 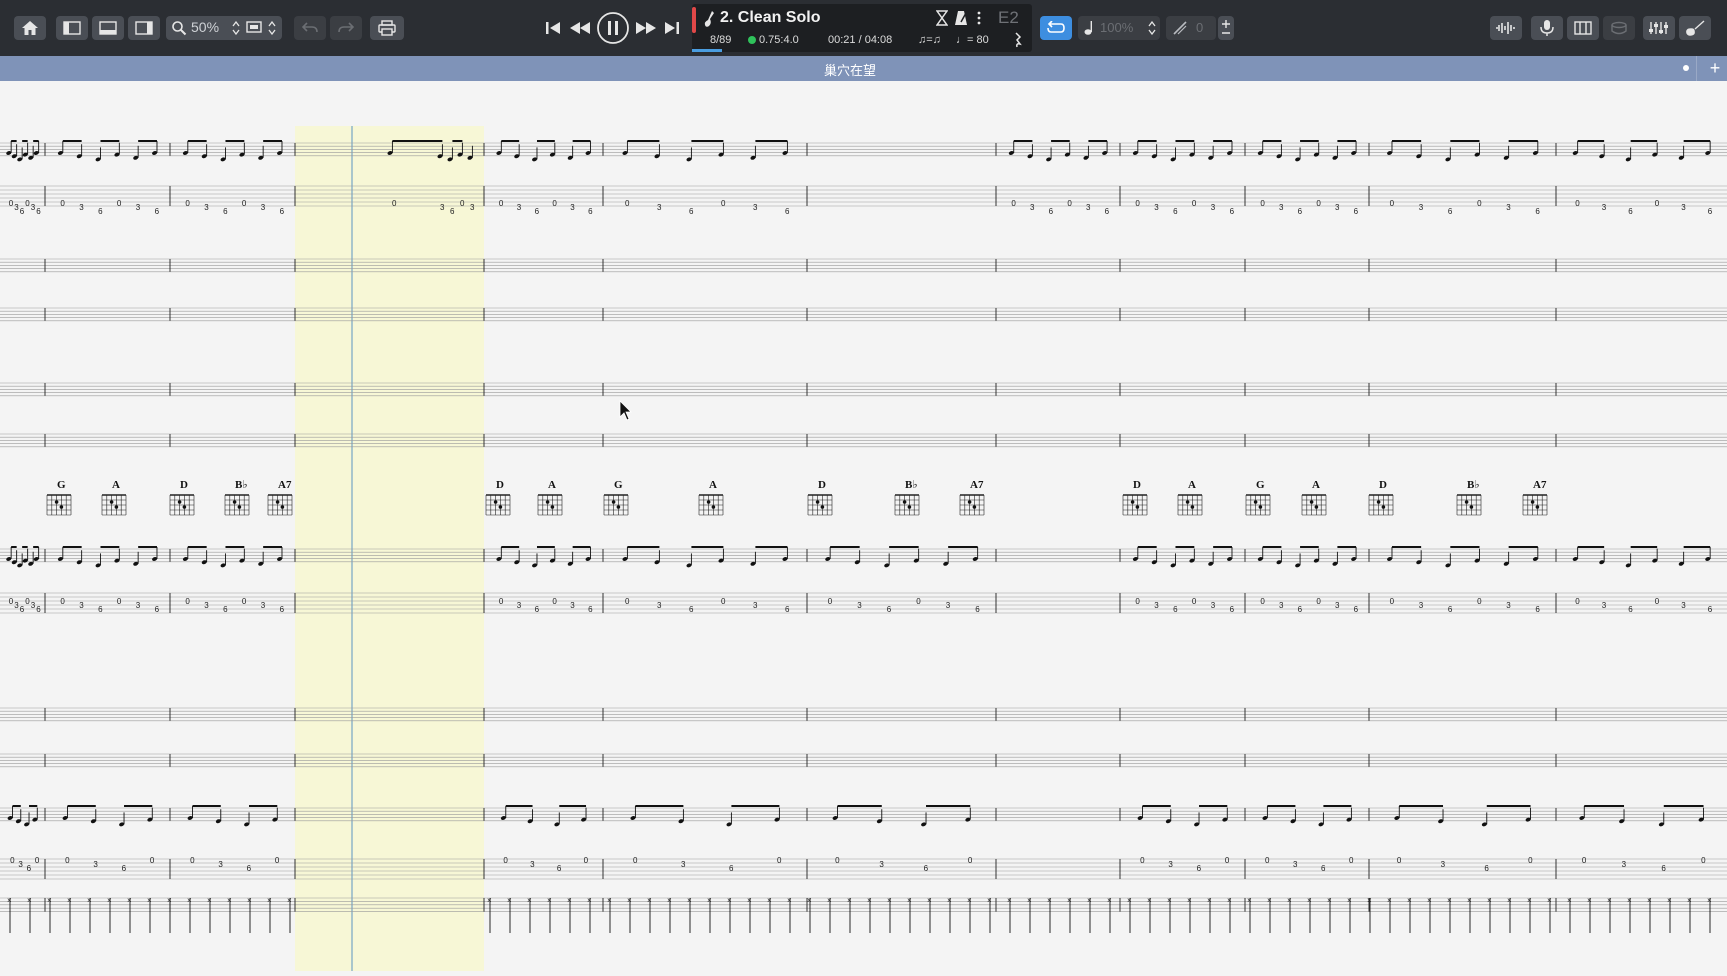 What do you see at coordinates (1619, 28) in the screenshot?
I see `drum-button` at bounding box center [1619, 28].